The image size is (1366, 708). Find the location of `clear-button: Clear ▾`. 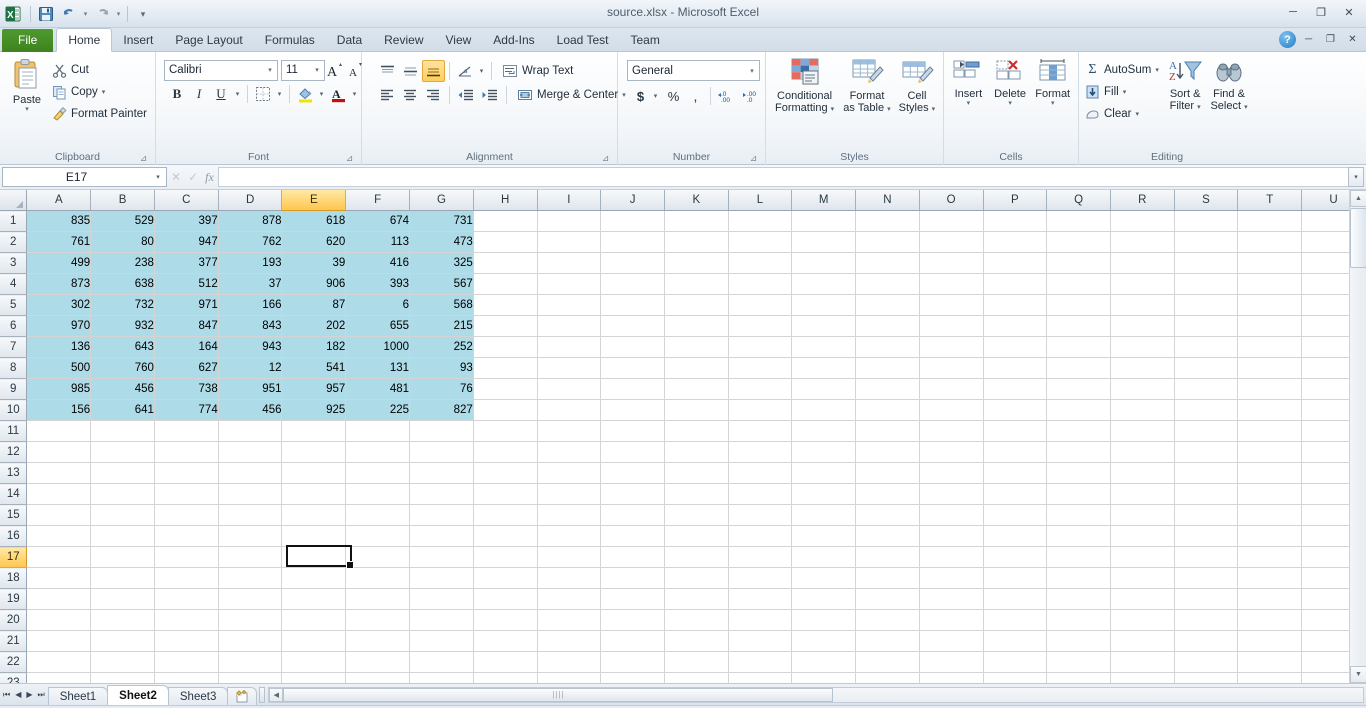

clear-button: Clear ▾ is located at coordinates (1123, 114).